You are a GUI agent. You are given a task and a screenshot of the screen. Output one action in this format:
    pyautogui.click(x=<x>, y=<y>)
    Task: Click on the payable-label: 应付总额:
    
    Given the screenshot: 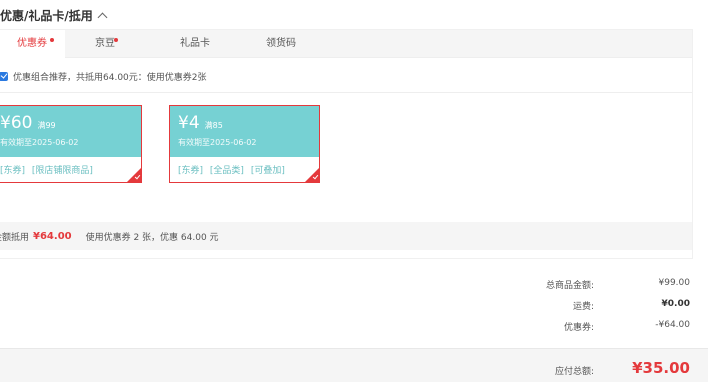 What is the action you would take?
    pyautogui.click(x=574, y=372)
    